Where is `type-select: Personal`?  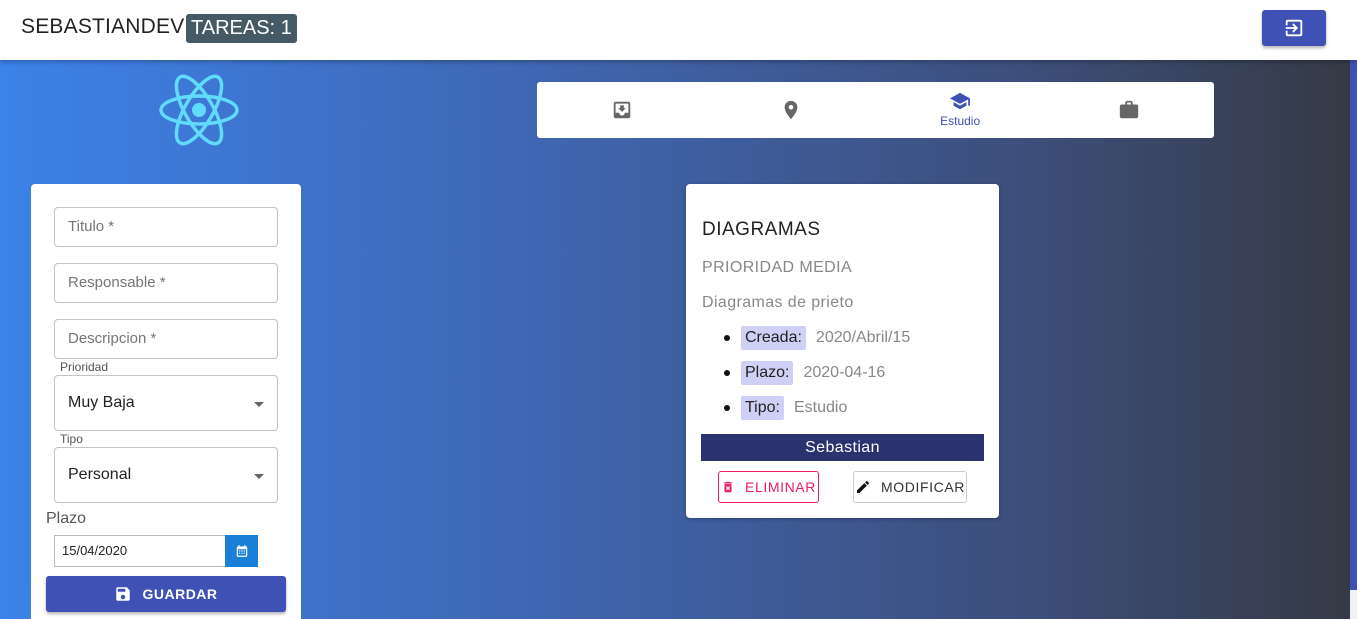 type-select: Personal is located at coordinates (166, 475).